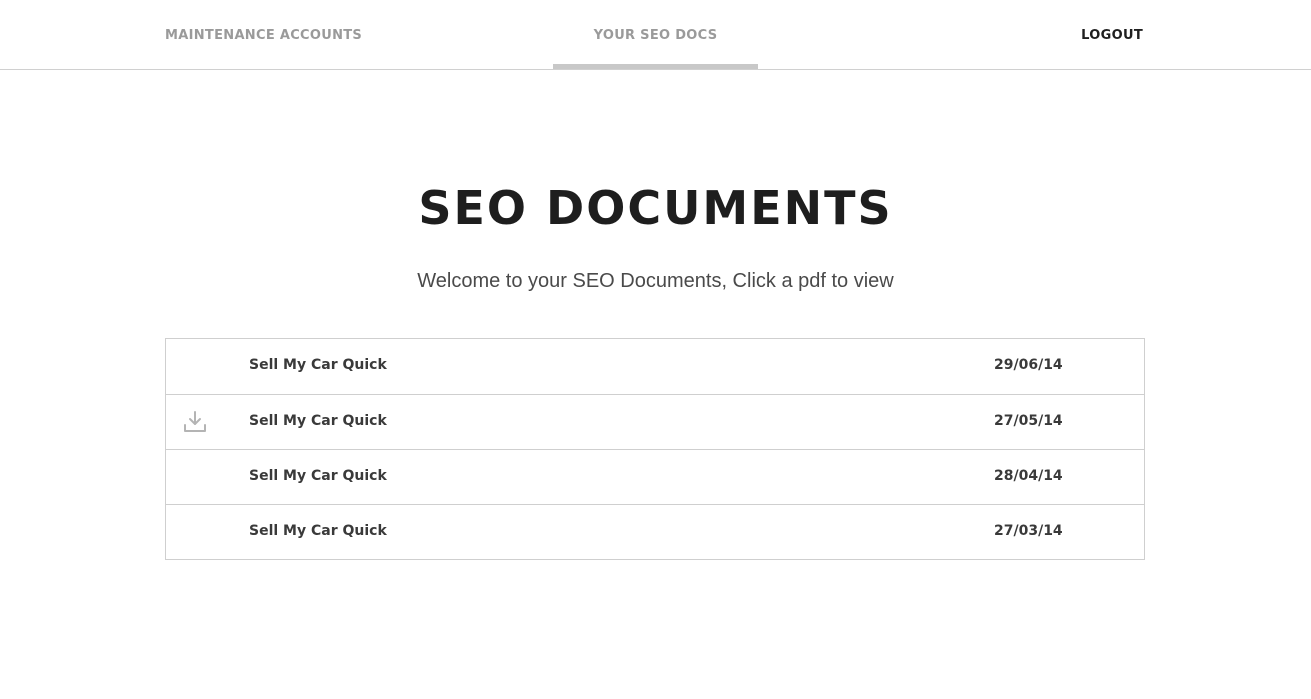  Describe the element at coordinates (655, 66) in the screenshot. I see `active-tab-indicator` at that location.